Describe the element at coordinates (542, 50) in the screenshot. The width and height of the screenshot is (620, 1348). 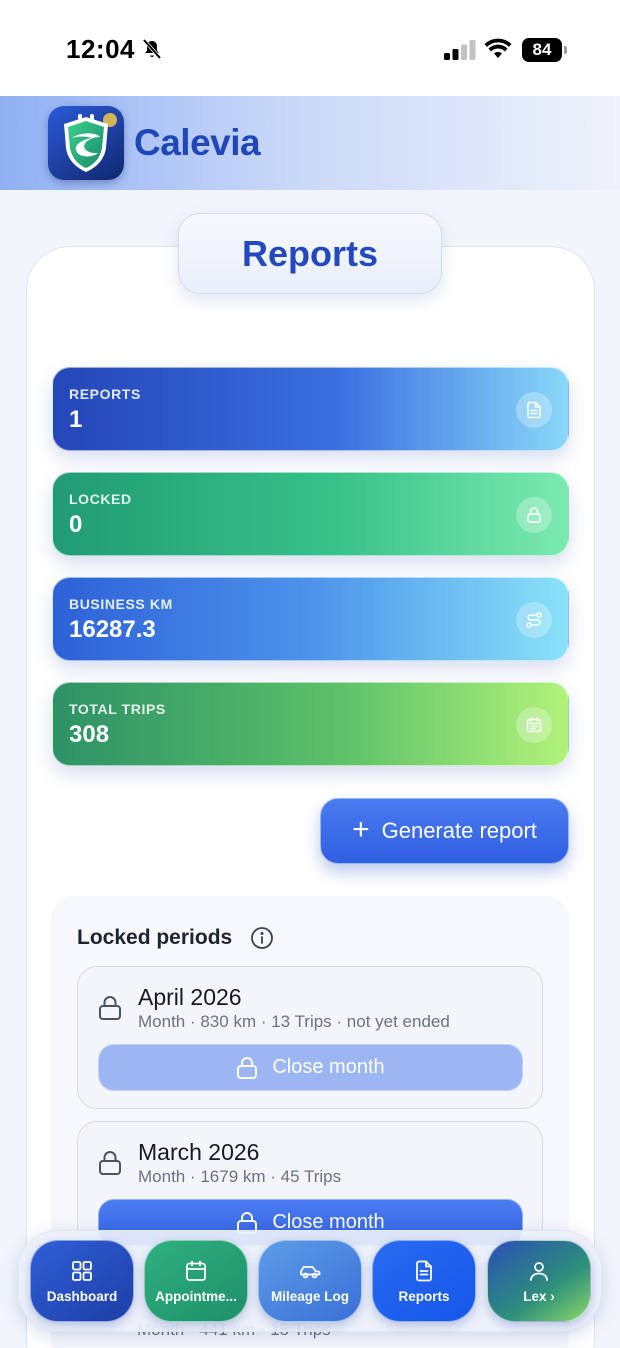
I see `battery-level: 84` at that location.